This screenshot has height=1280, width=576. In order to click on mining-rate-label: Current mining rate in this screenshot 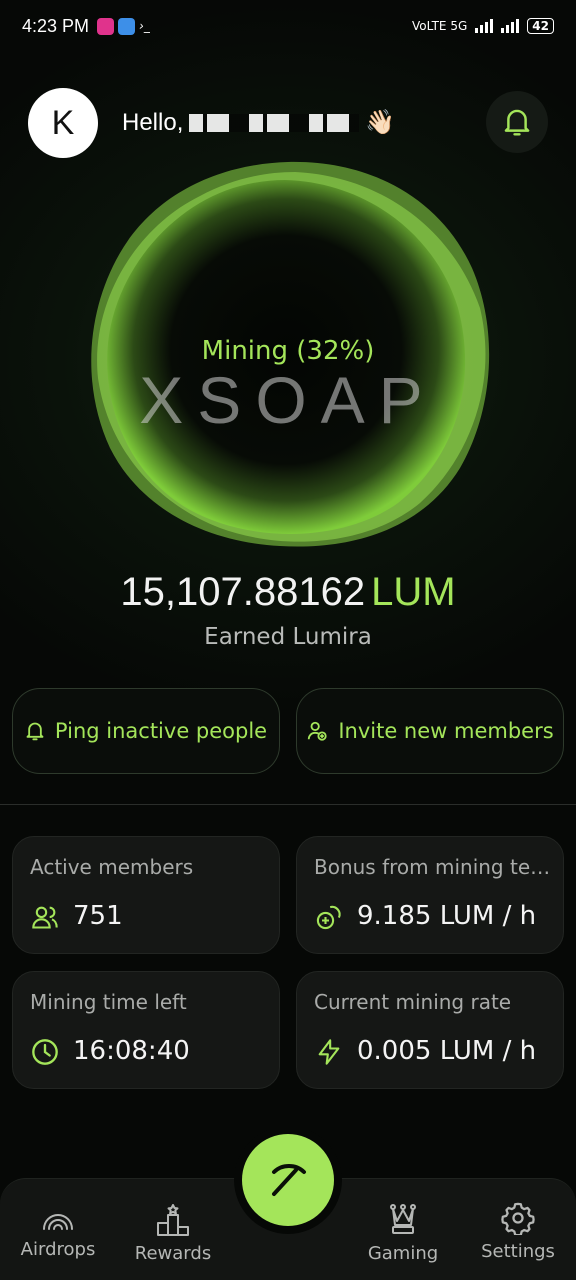, I will do `click(413, 1002)`.